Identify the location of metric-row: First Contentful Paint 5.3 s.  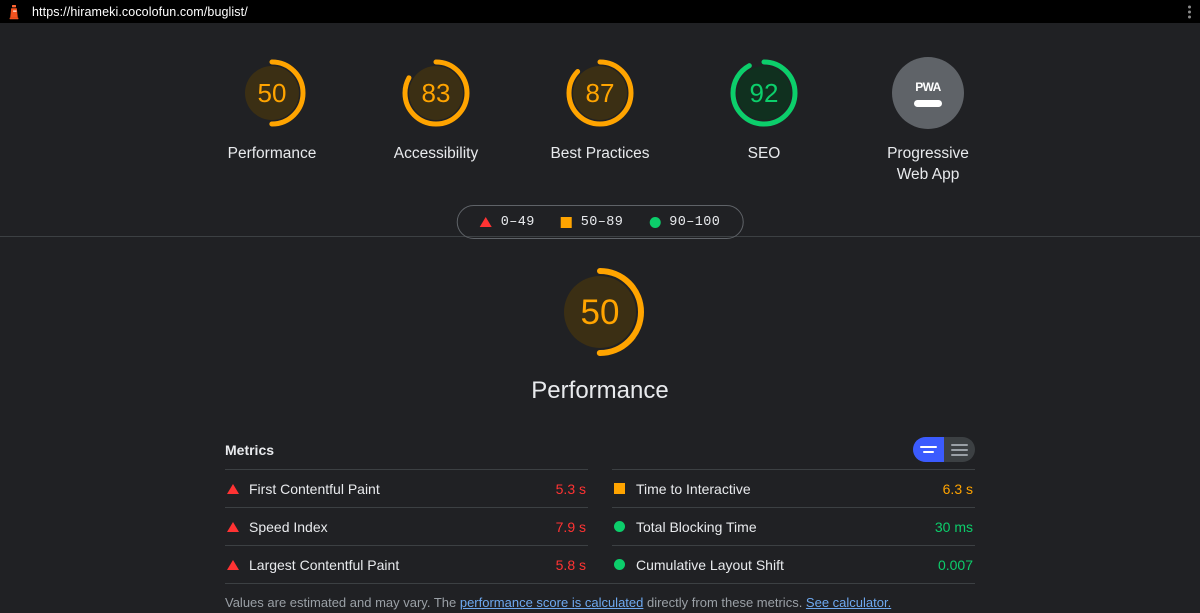
(406, 488).